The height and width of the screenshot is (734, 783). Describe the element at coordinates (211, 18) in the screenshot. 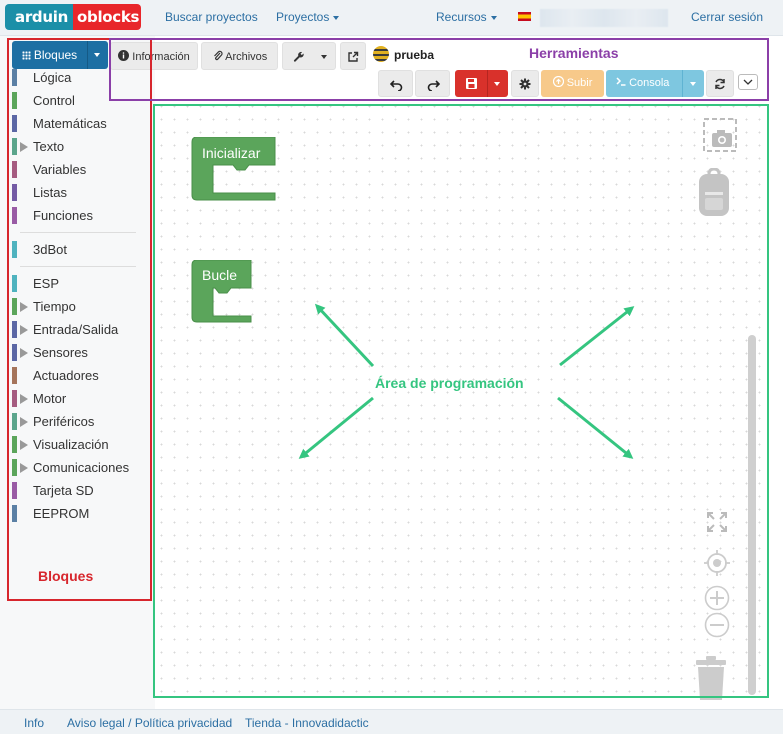

I see `search-projects-link: Buscar proyectos` at that location.